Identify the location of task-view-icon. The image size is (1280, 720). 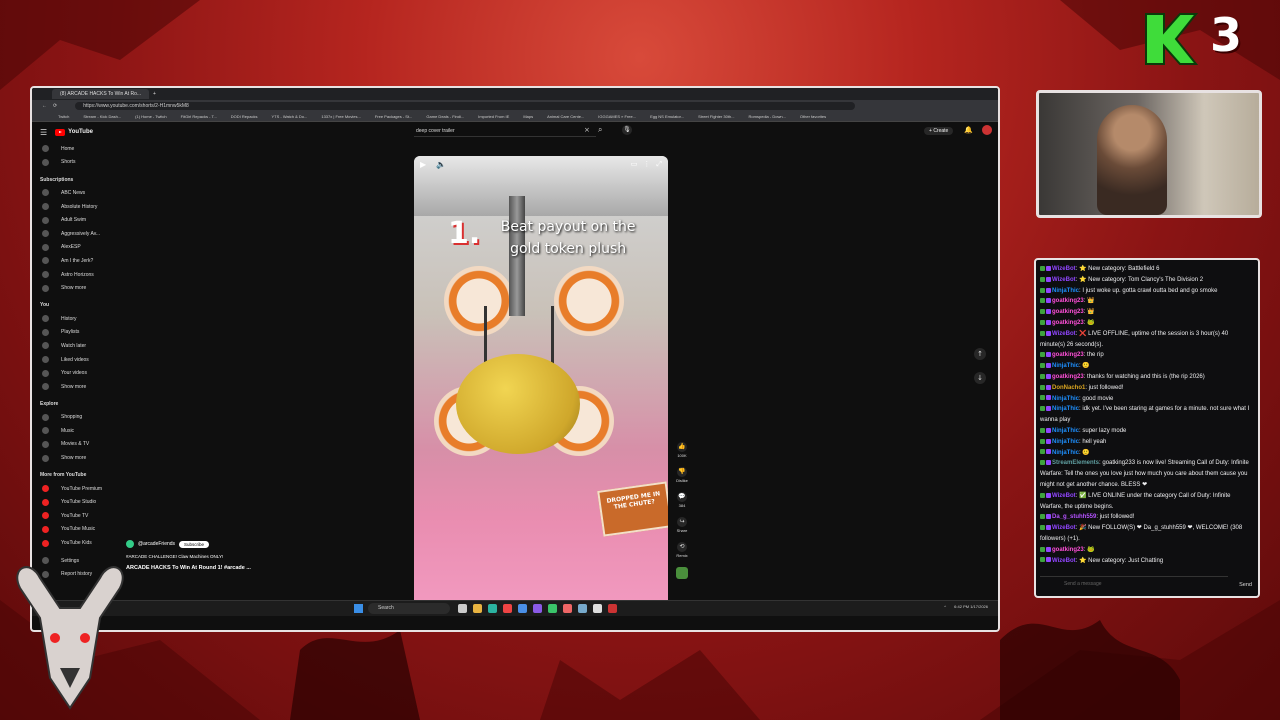
(462, 608).